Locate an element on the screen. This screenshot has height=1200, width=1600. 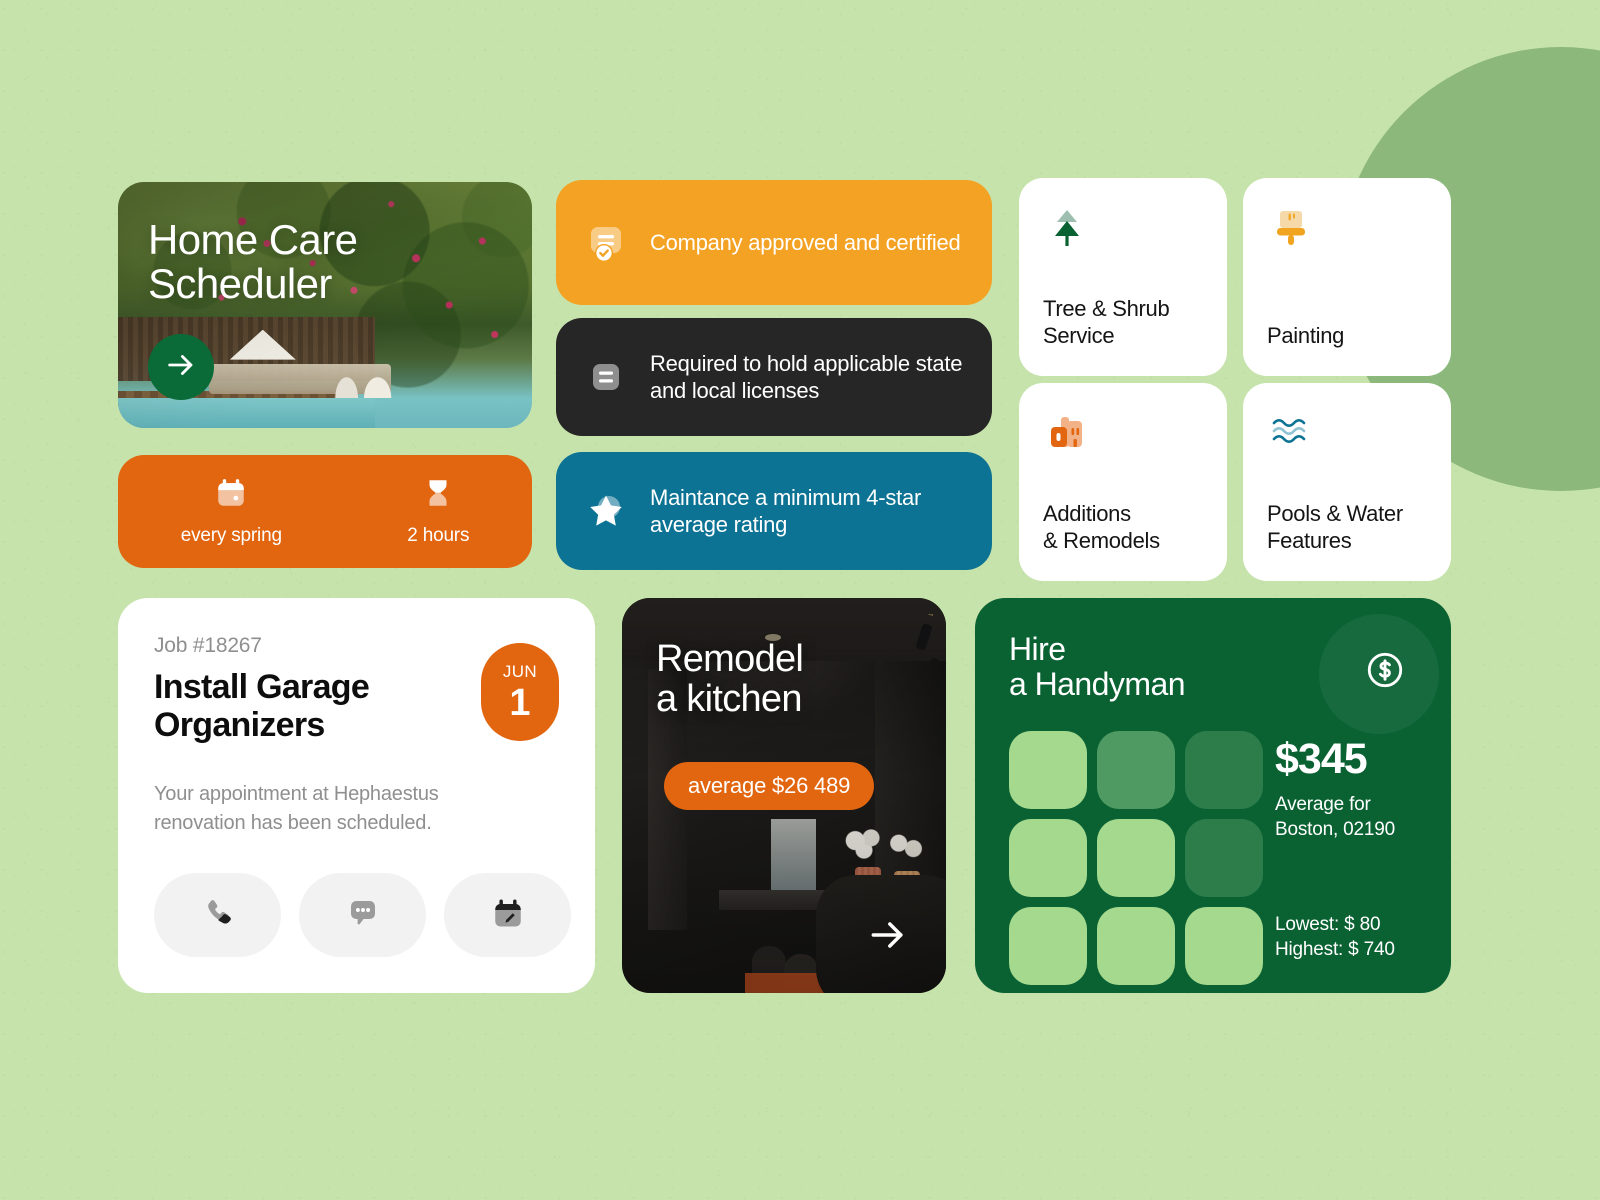
phone-icon is located at coordinates (218, 915).